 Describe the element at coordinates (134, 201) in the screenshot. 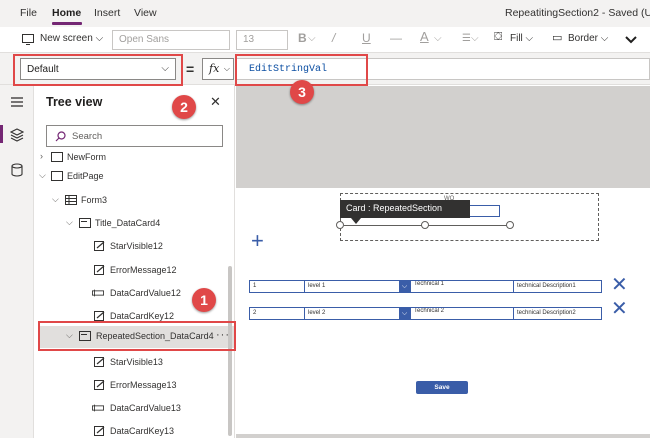

I see `tree-node-form3: ⌵ Form3` at that location.